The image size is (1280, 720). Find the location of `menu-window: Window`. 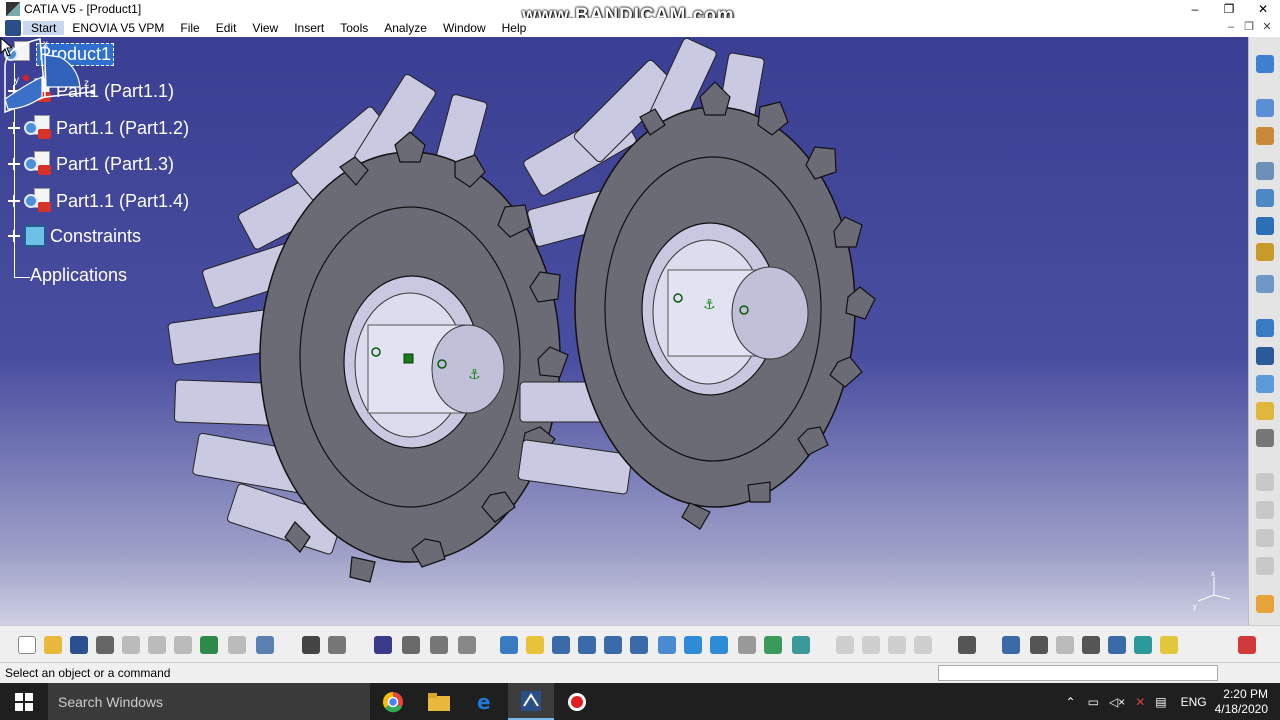

menu-window: Window is located at coordinates (464, 28).